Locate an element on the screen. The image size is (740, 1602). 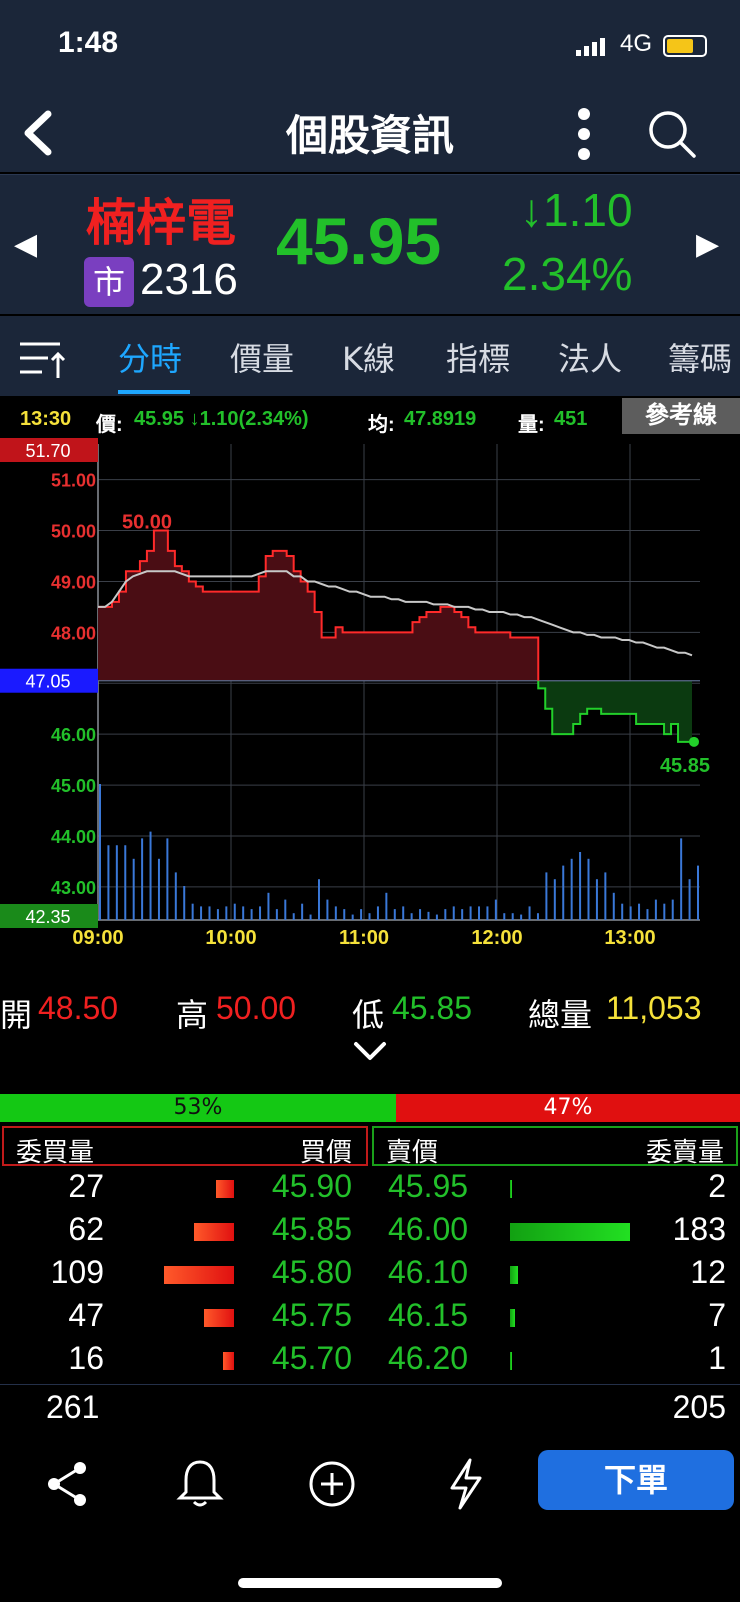
ask-price: 46.15 is located at coordinates (428, 1315).